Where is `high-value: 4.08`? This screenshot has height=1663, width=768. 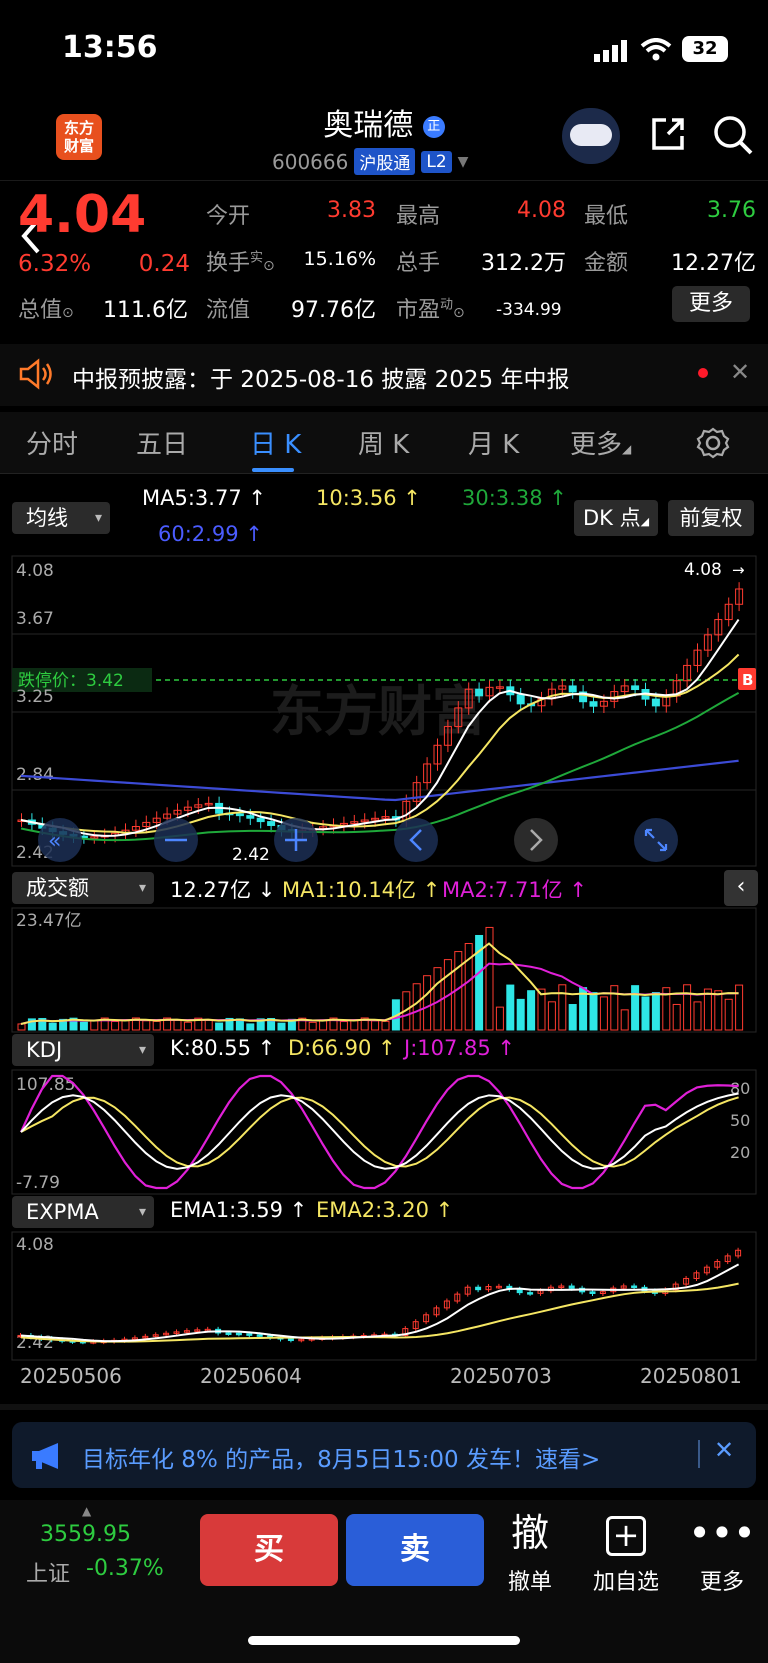 high-value: 4.08 is located at coordinates (541, 210).